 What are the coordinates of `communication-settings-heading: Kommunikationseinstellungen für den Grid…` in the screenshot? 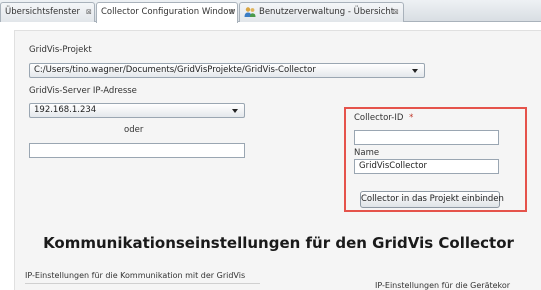 It's located at (278, 243).